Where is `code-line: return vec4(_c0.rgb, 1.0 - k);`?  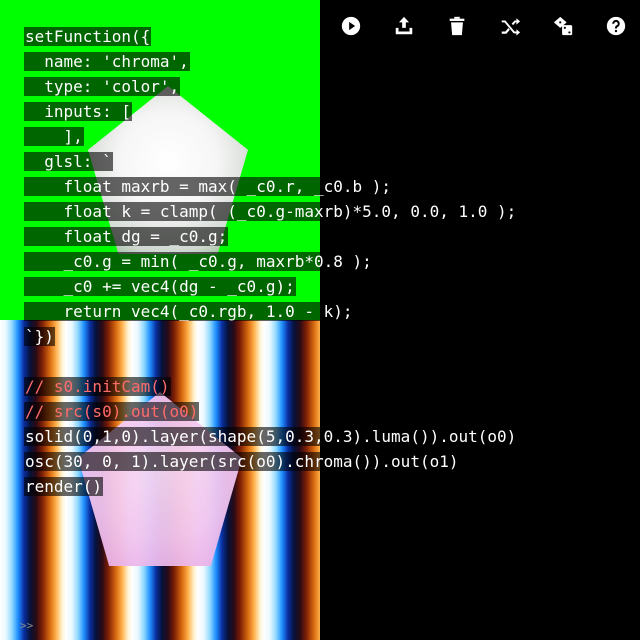
code-line: return vec4(_c0.rgb, 1.0 - k); is located at coordinates (324, 311).